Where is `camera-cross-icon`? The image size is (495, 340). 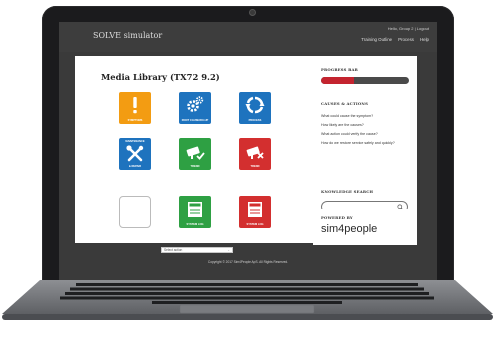
camera-cross-icon is located at coordinates (255, 152).